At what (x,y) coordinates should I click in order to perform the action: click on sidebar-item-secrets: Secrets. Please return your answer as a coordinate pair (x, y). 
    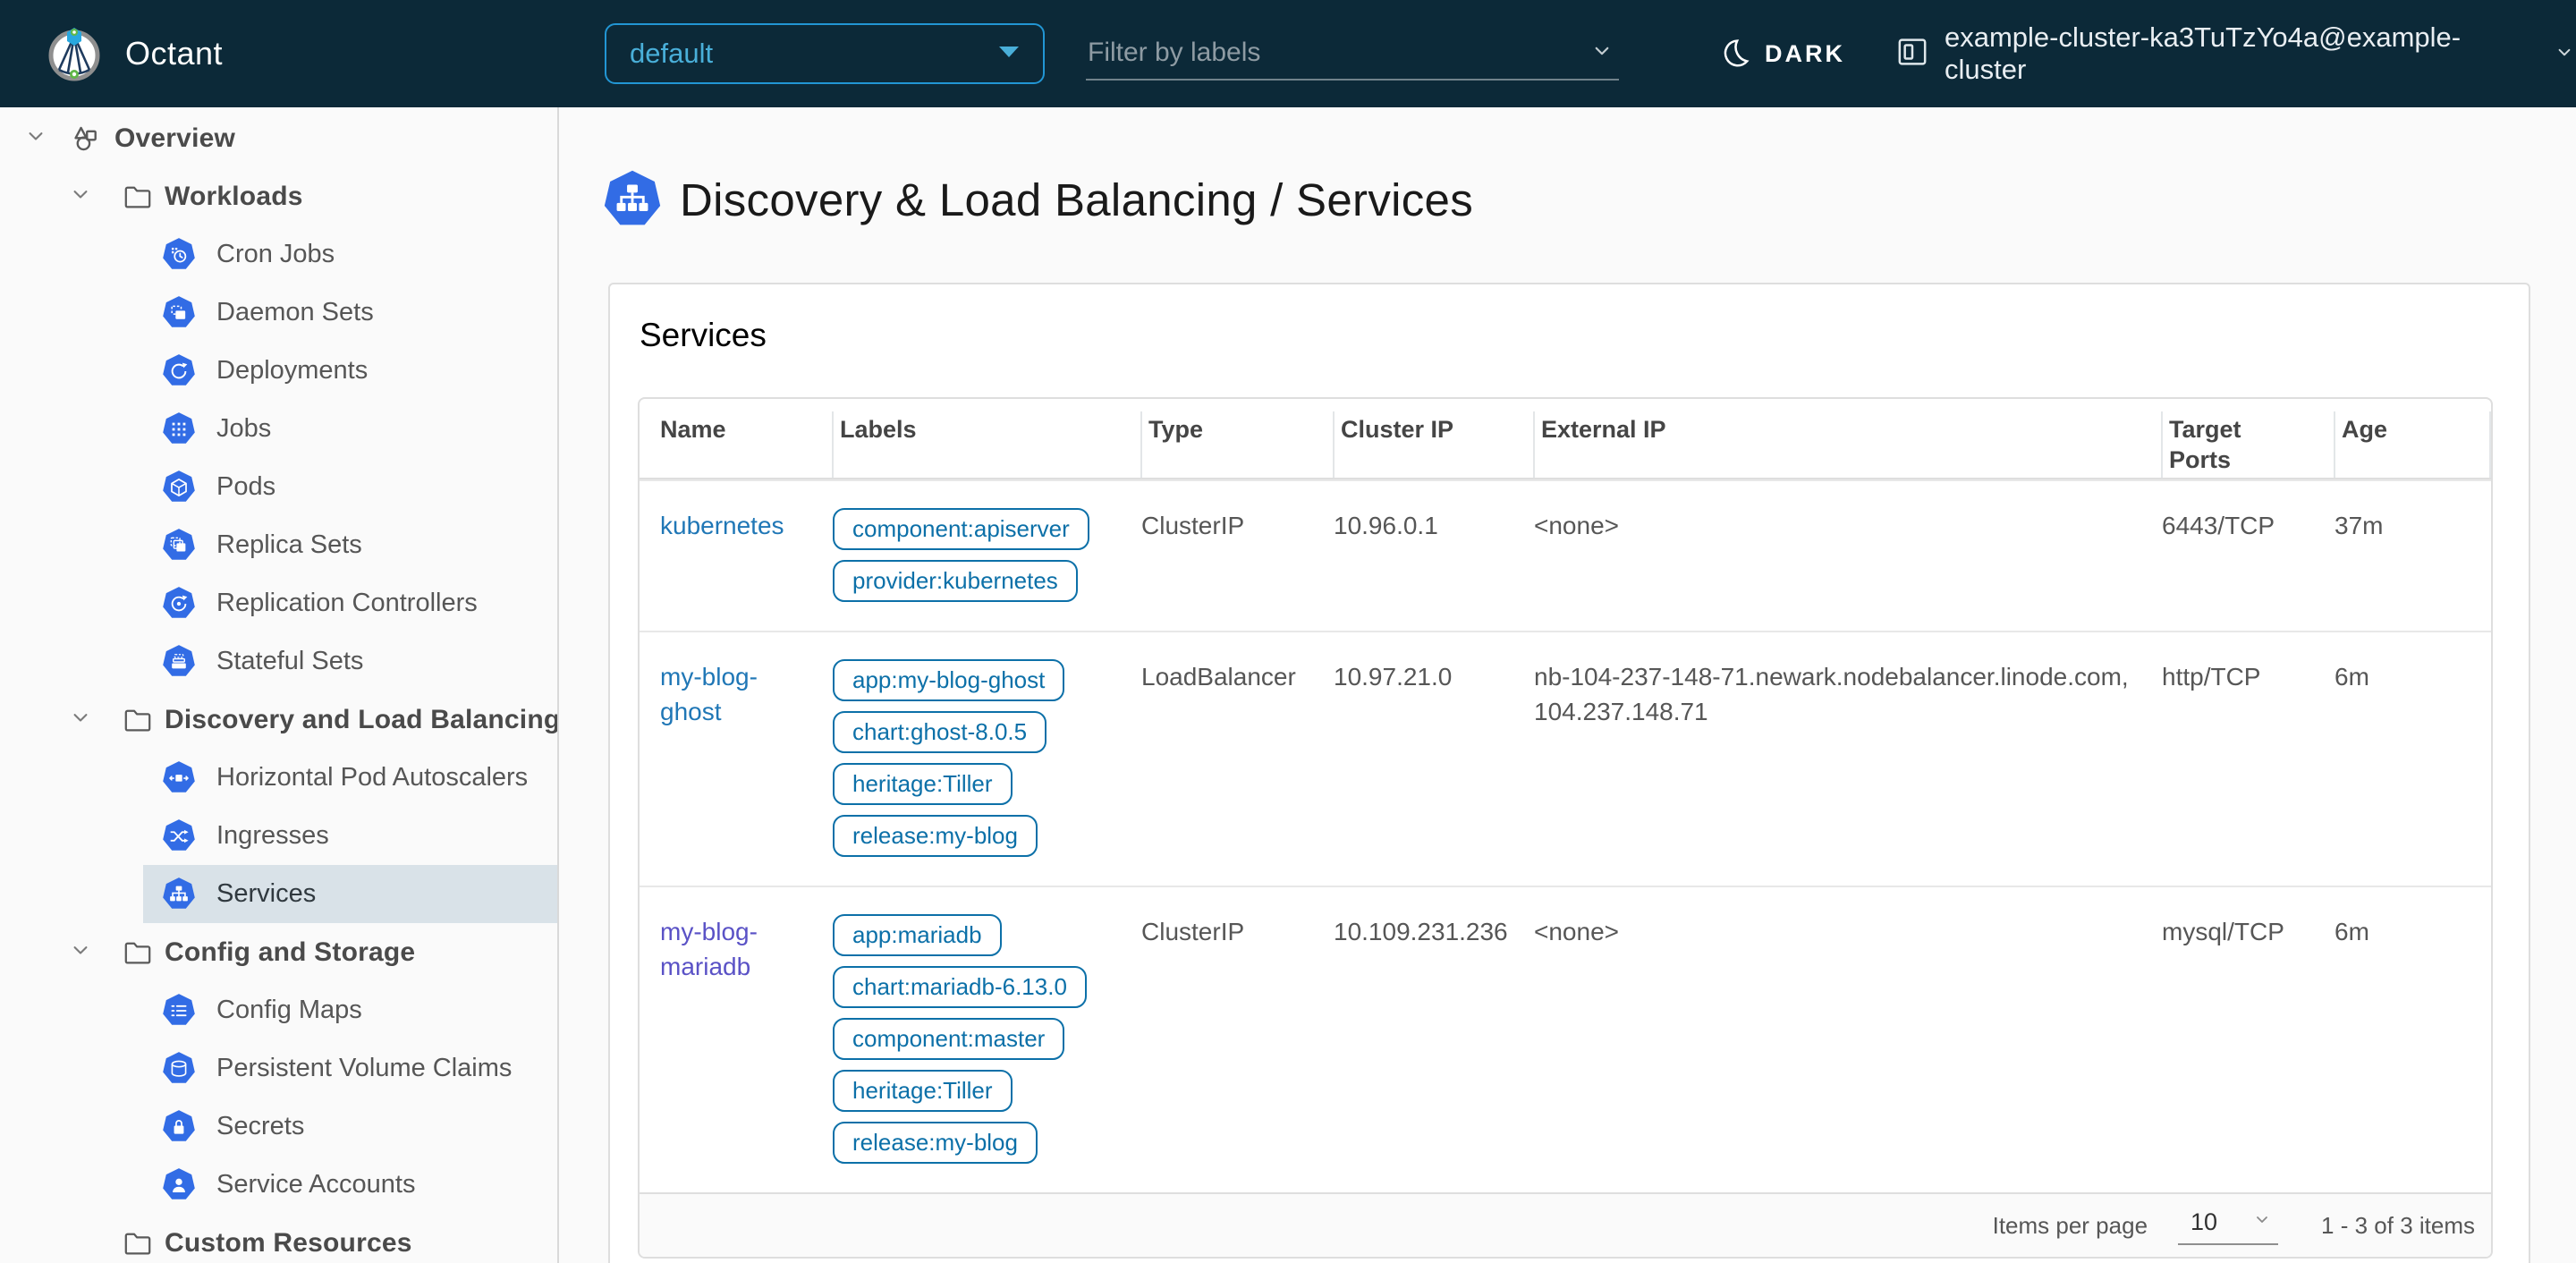
    Looking at the image, I should click on (278, 1127).